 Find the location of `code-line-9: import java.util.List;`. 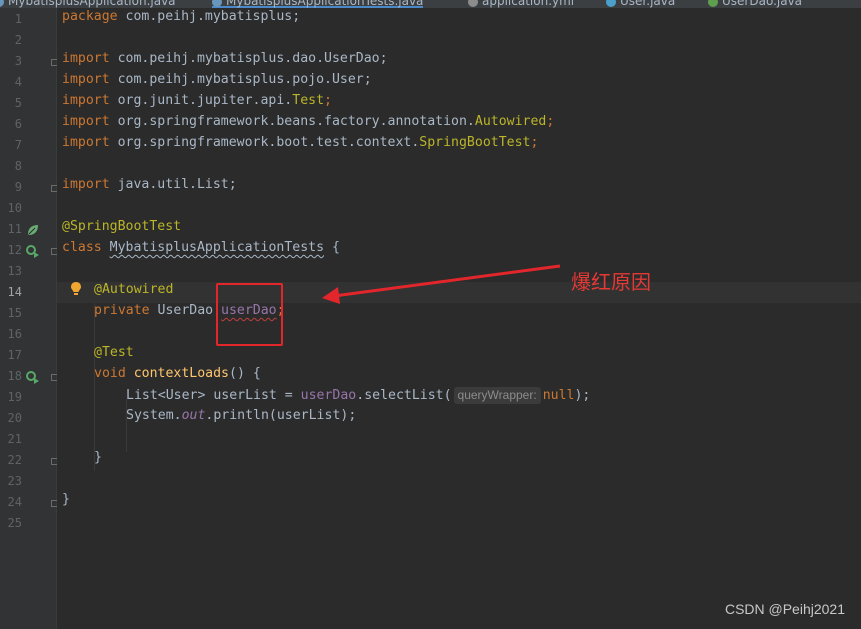

code-line-9: import java.util.List; is located at coordinates (149, 184).